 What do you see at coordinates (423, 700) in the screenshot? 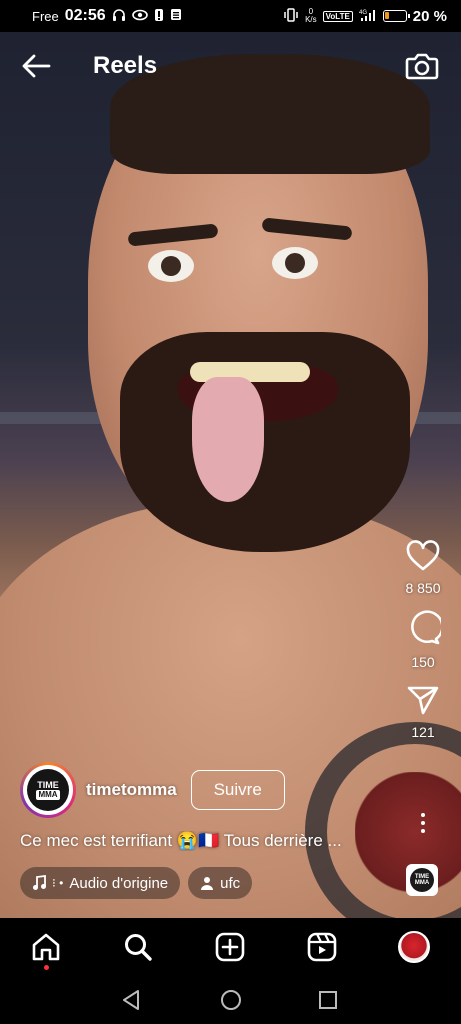
I see `paper-plane-icon` at bounding box center [423, 700].